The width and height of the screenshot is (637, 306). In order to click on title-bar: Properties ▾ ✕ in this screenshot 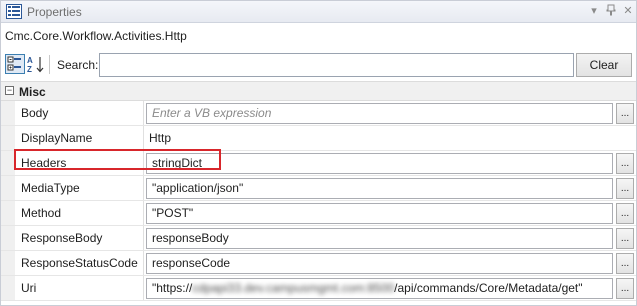, I will do `click(318, 12)`.